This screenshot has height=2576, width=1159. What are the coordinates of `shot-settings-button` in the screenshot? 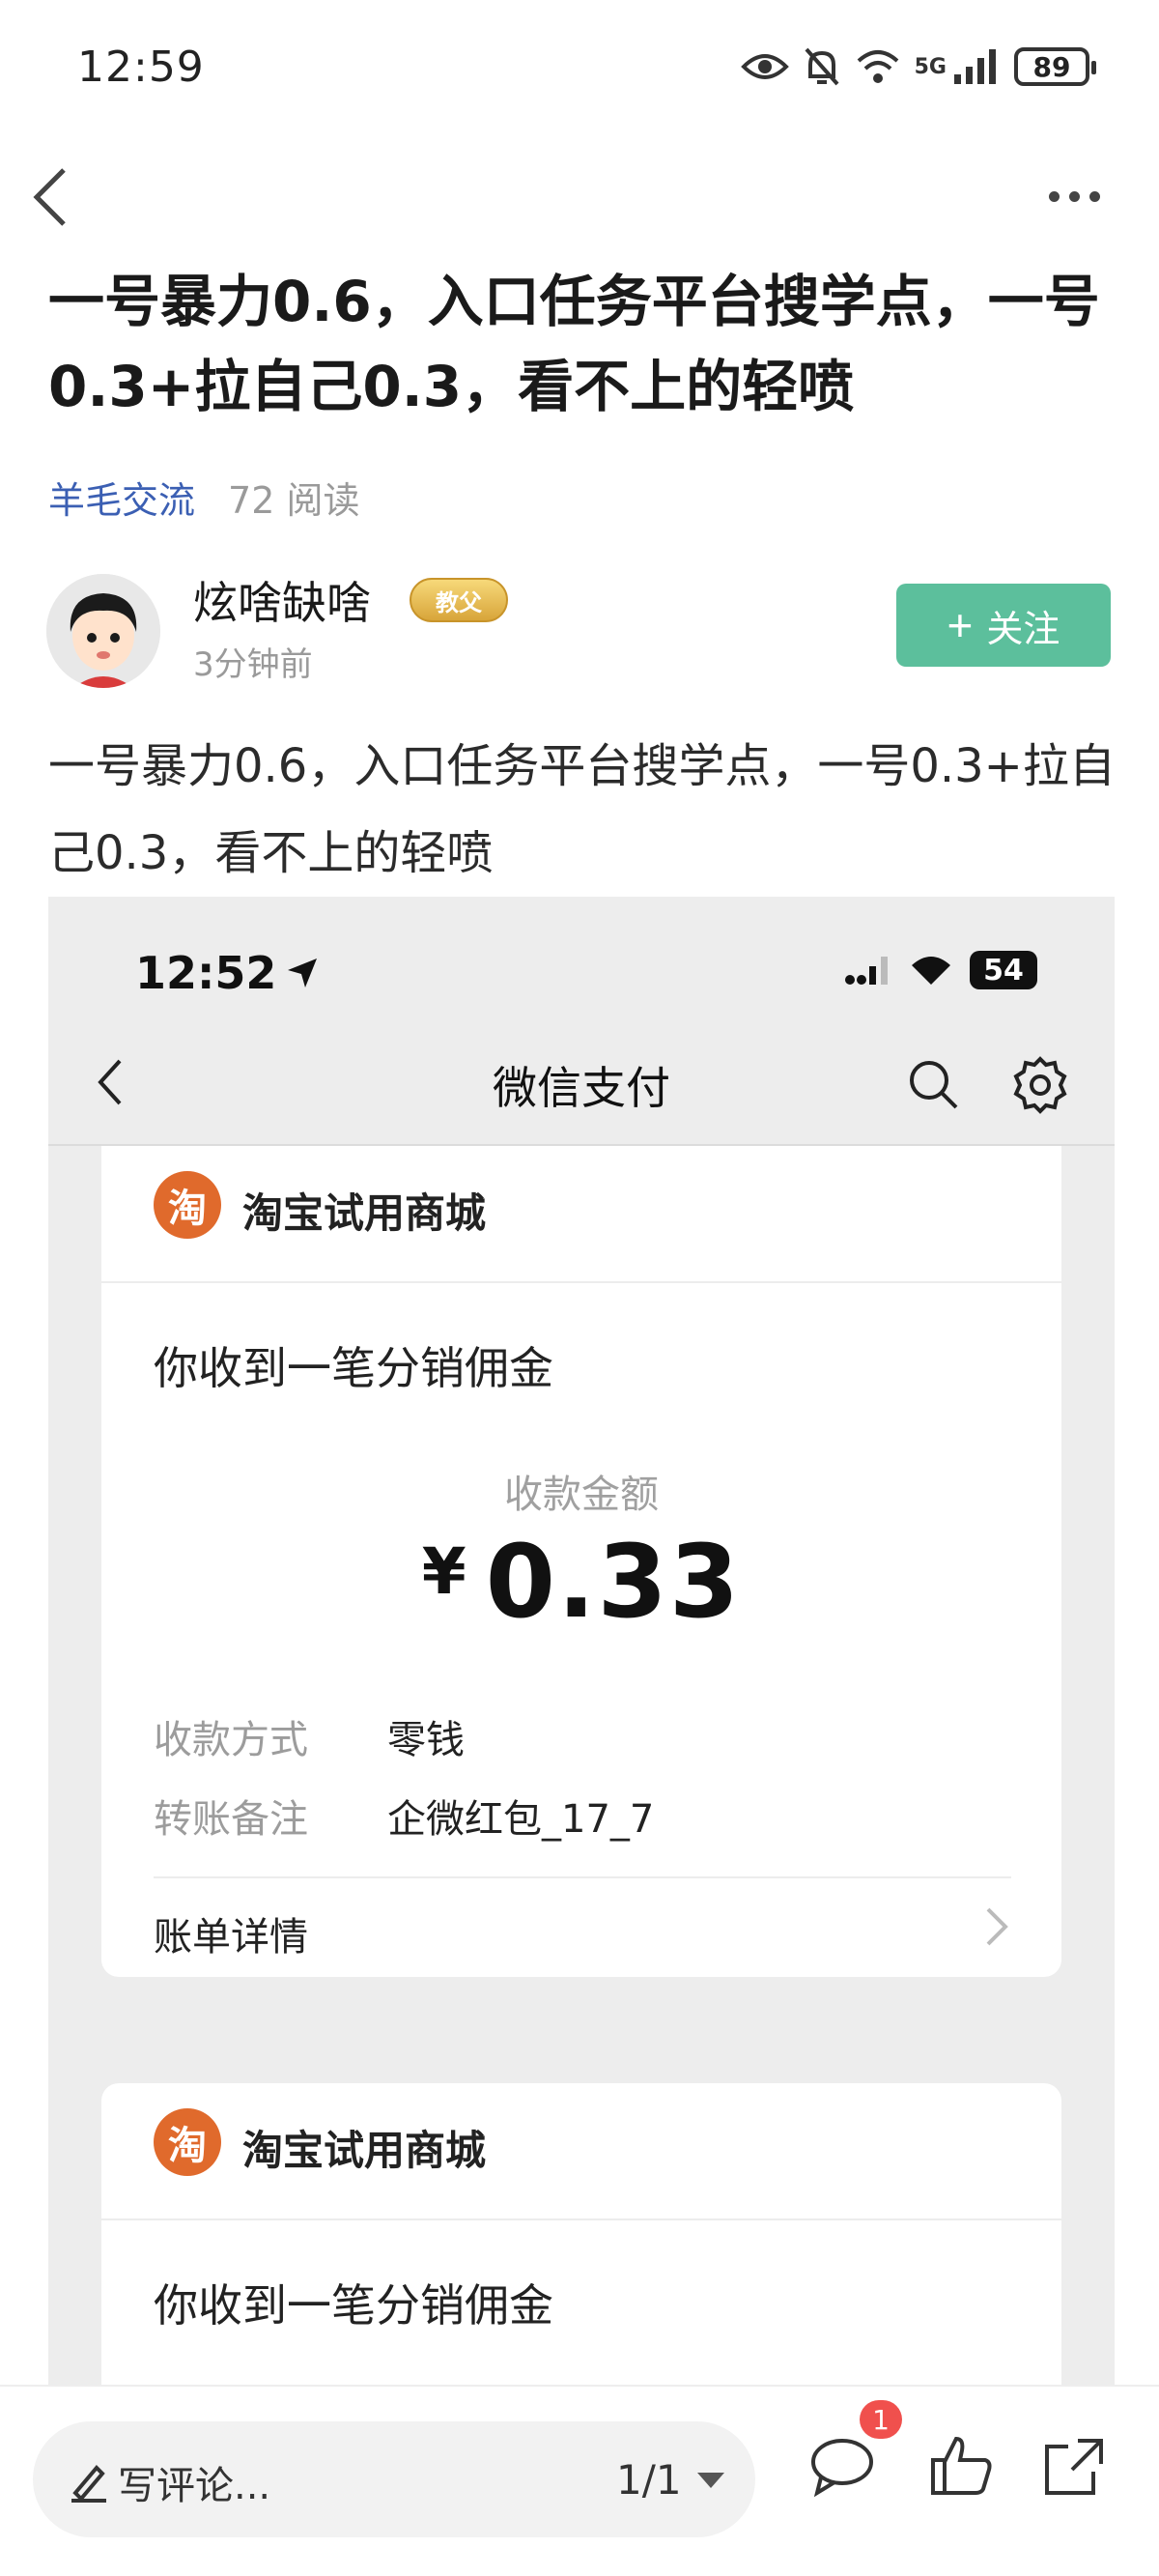 It's located at (1040, 1085).